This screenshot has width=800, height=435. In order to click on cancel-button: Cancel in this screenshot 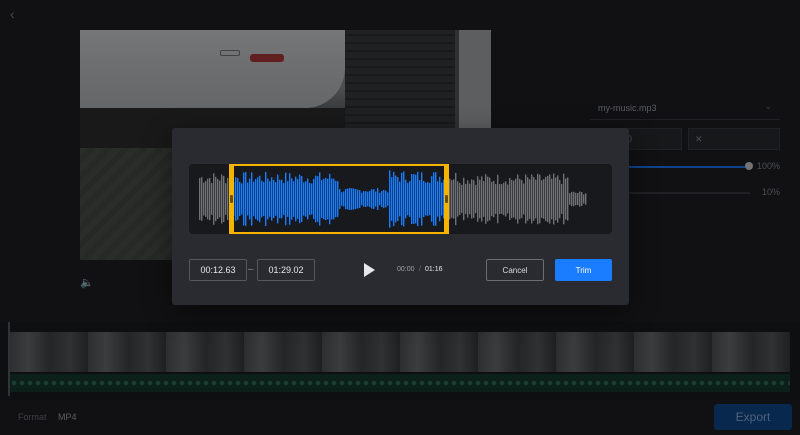, I will do `click(515, 270)`.